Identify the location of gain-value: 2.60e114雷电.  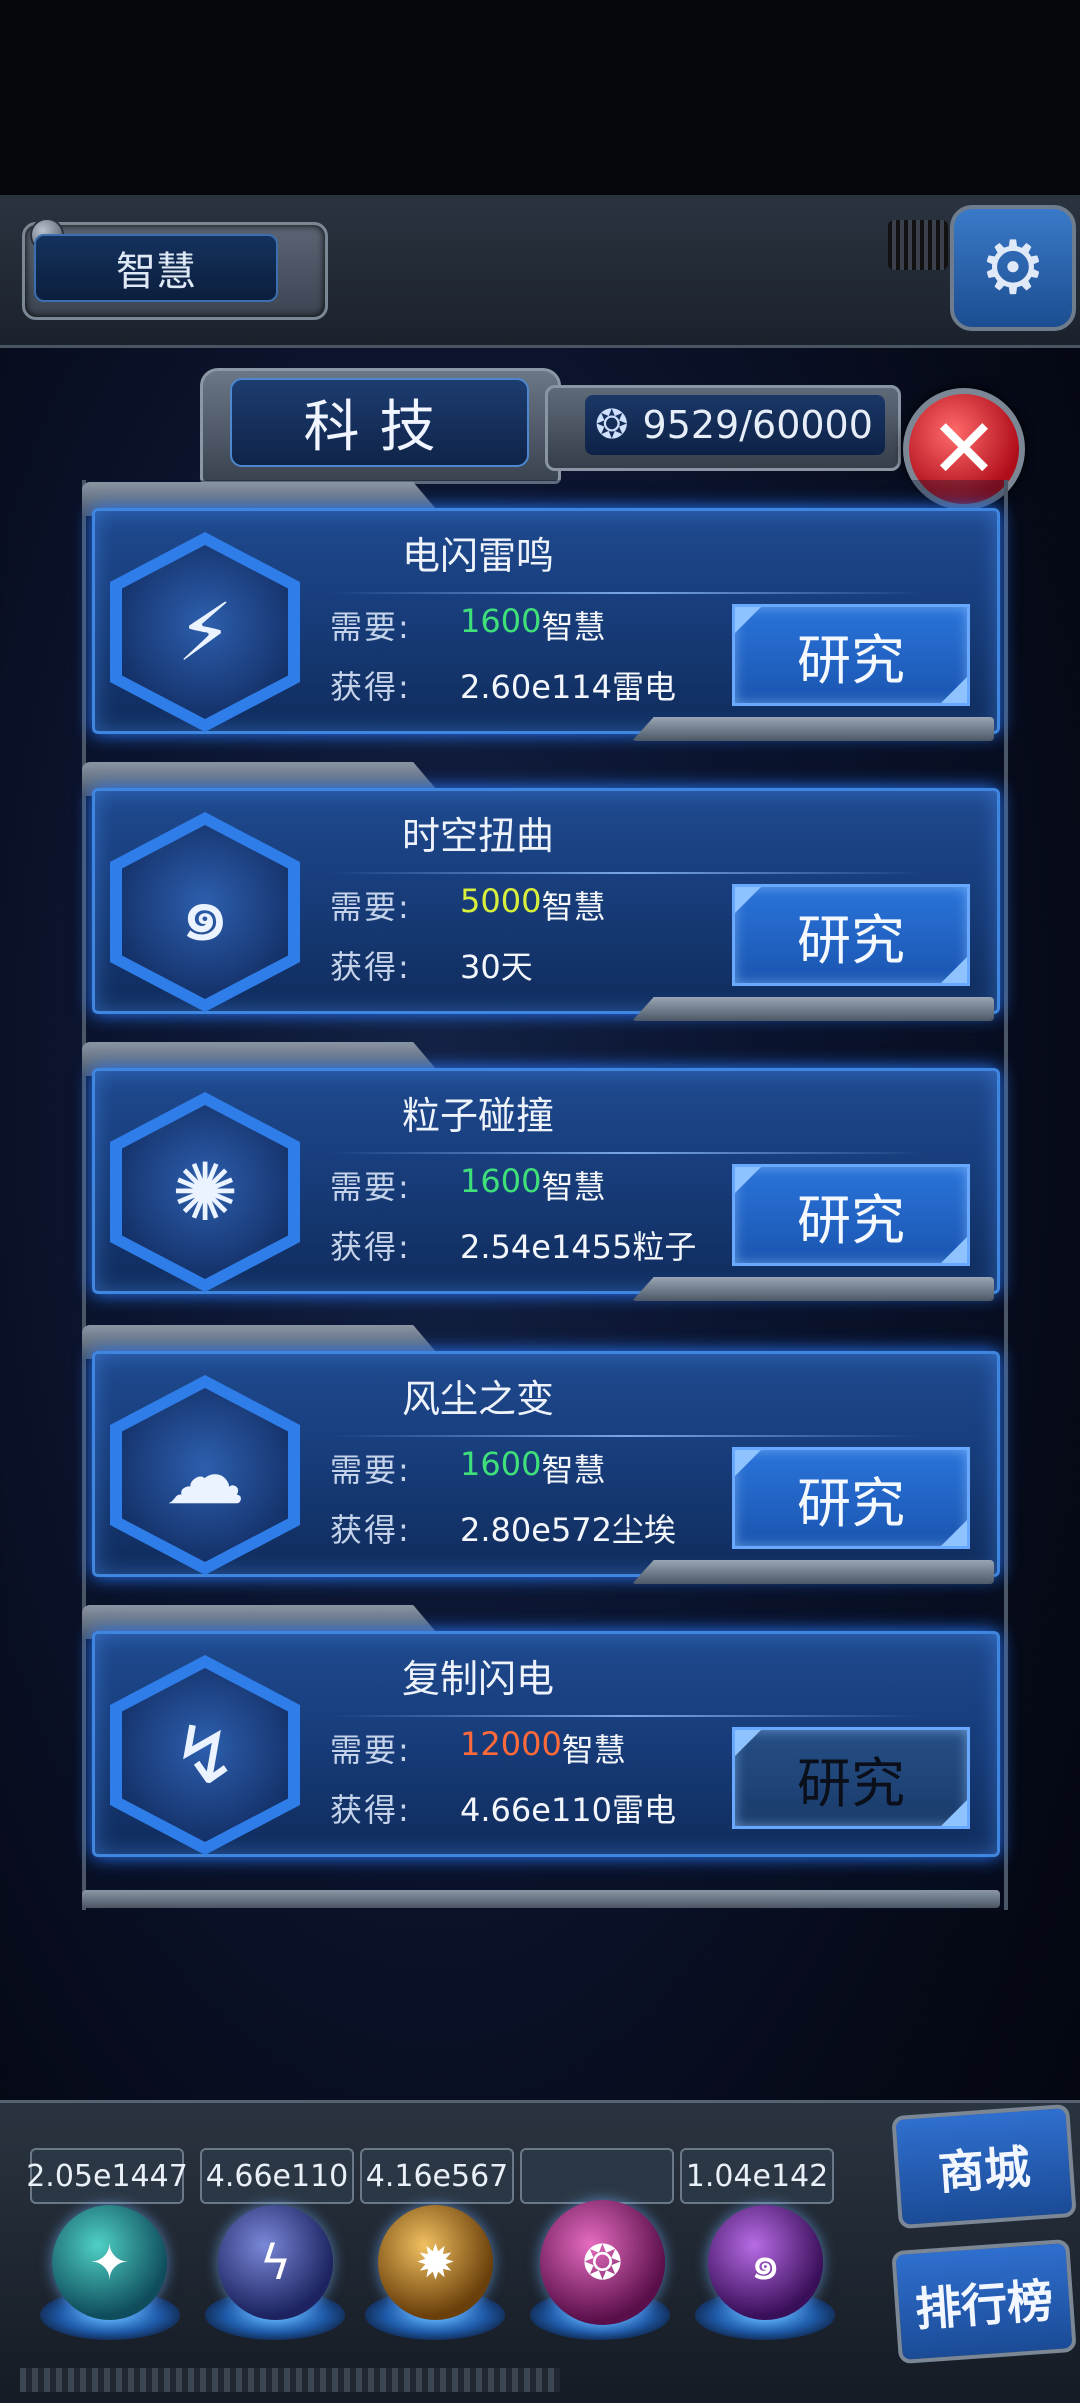
(568, 687).